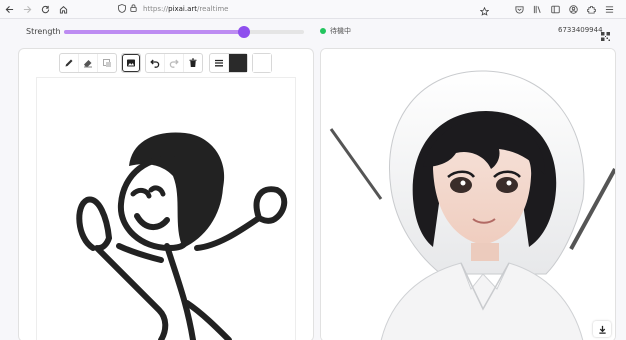  Describe the element at coordinates (182, 9) in the screenshot. I see `url-domain: pixai.art` at that location.